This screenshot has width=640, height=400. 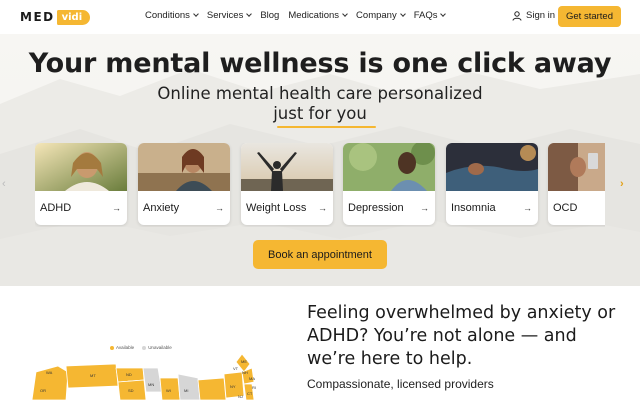 I want to click on condition-label: Insomnia, so click(x=473, y=208).